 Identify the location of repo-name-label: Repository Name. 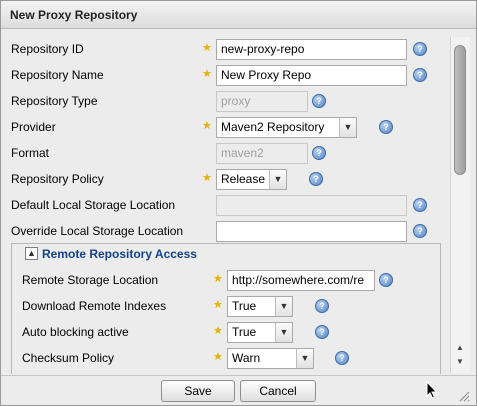
(57, 75).